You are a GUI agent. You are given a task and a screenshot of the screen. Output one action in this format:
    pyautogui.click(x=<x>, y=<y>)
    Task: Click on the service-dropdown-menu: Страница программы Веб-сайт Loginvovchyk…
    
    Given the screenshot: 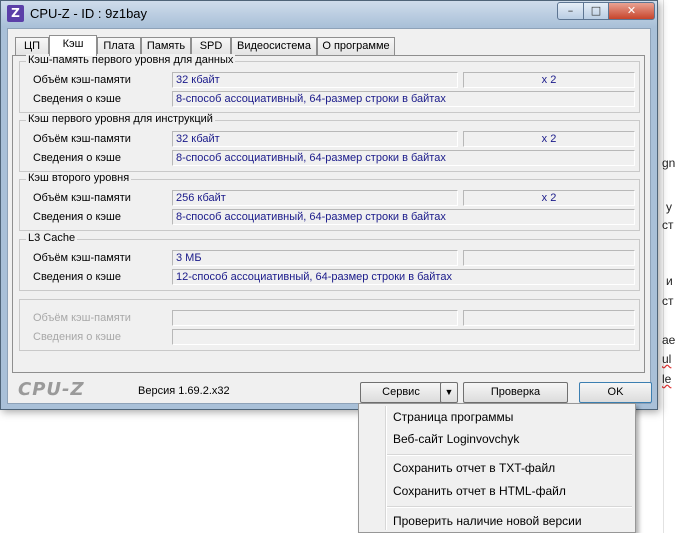 What is the action you would take?
    pyautogui.click(x=497, y=468)
    